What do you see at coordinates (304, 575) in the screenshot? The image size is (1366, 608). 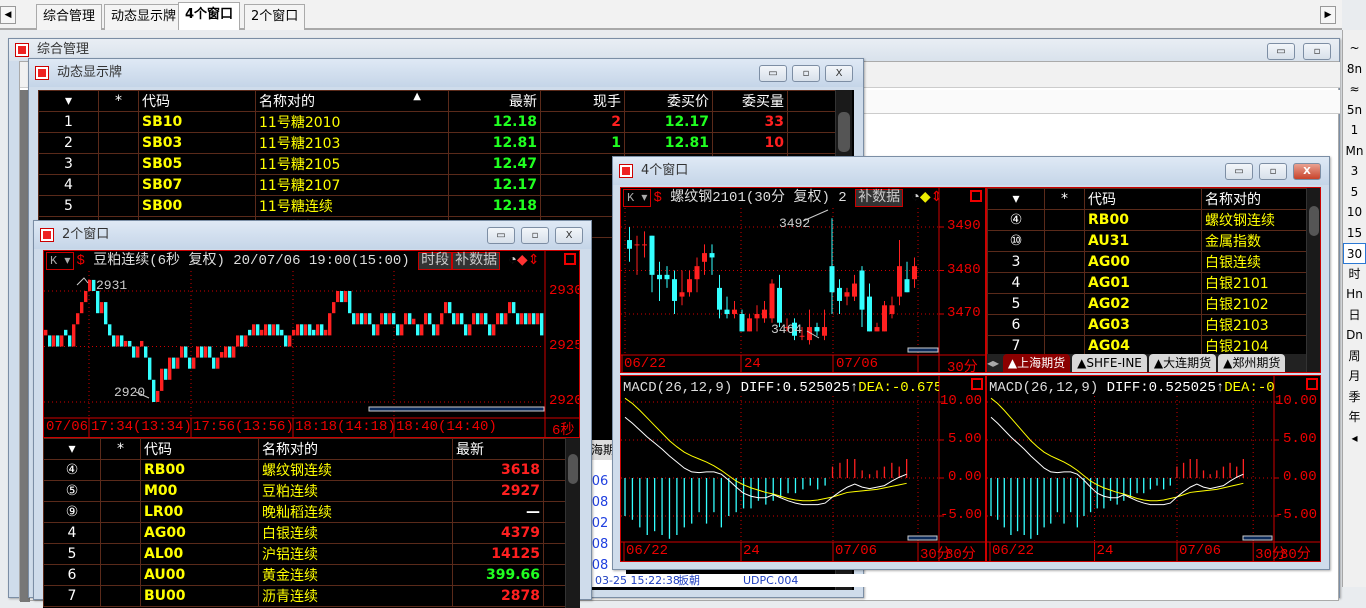 I see `table-row: 6 AU00 黄金连续 399.66` at bounding box center [304, 575].